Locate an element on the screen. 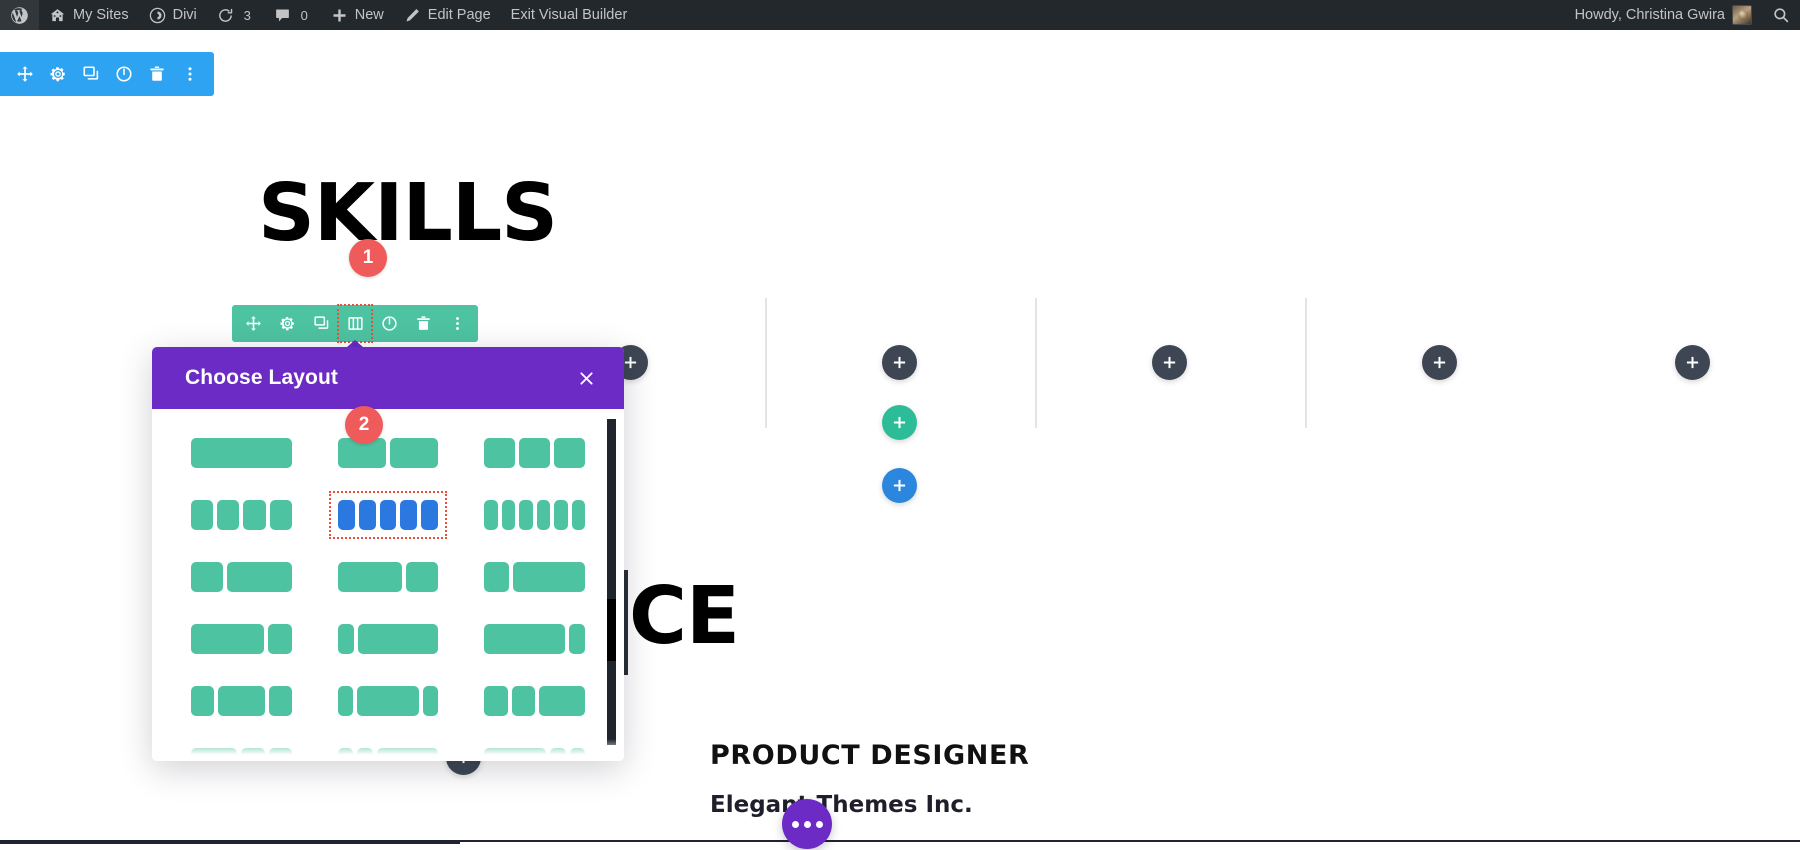 This screenshot has width=1800, height=850. duplicate-icon is located at coordinates (90, 73).